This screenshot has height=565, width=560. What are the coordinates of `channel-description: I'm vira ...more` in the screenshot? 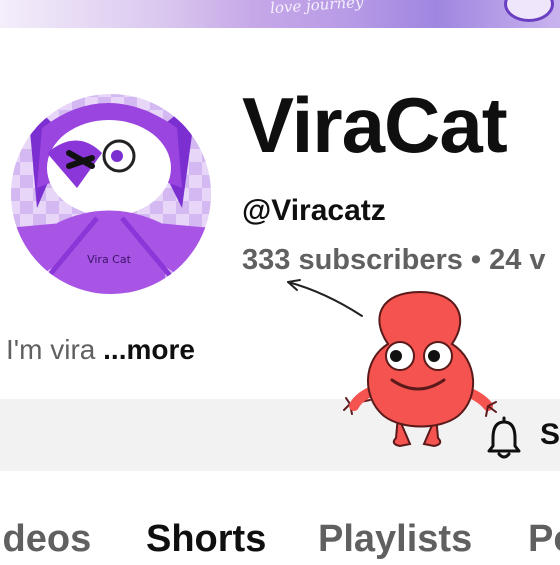 It's located at (100, 350).